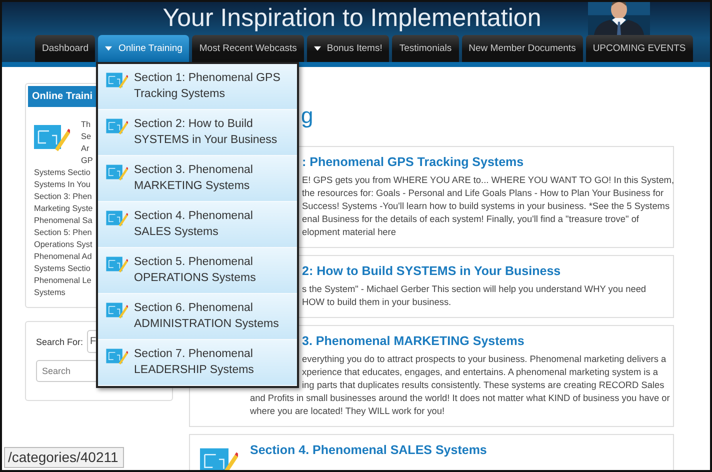 The height and width of the screenshot is (472, 712). Describe the element at coordinates (63, 197) in the screenshot. I see `description-text: Section 3: Phen` at that location.